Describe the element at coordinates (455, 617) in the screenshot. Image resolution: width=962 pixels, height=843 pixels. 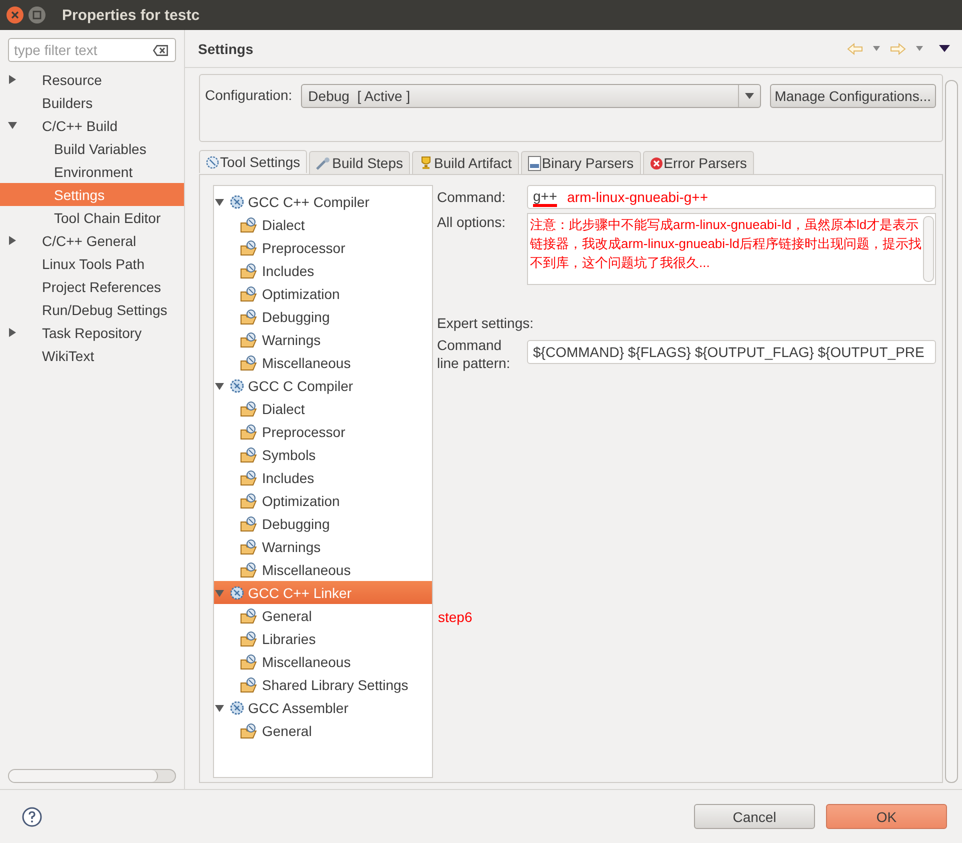
I see `step-annotation: step6` at that location.